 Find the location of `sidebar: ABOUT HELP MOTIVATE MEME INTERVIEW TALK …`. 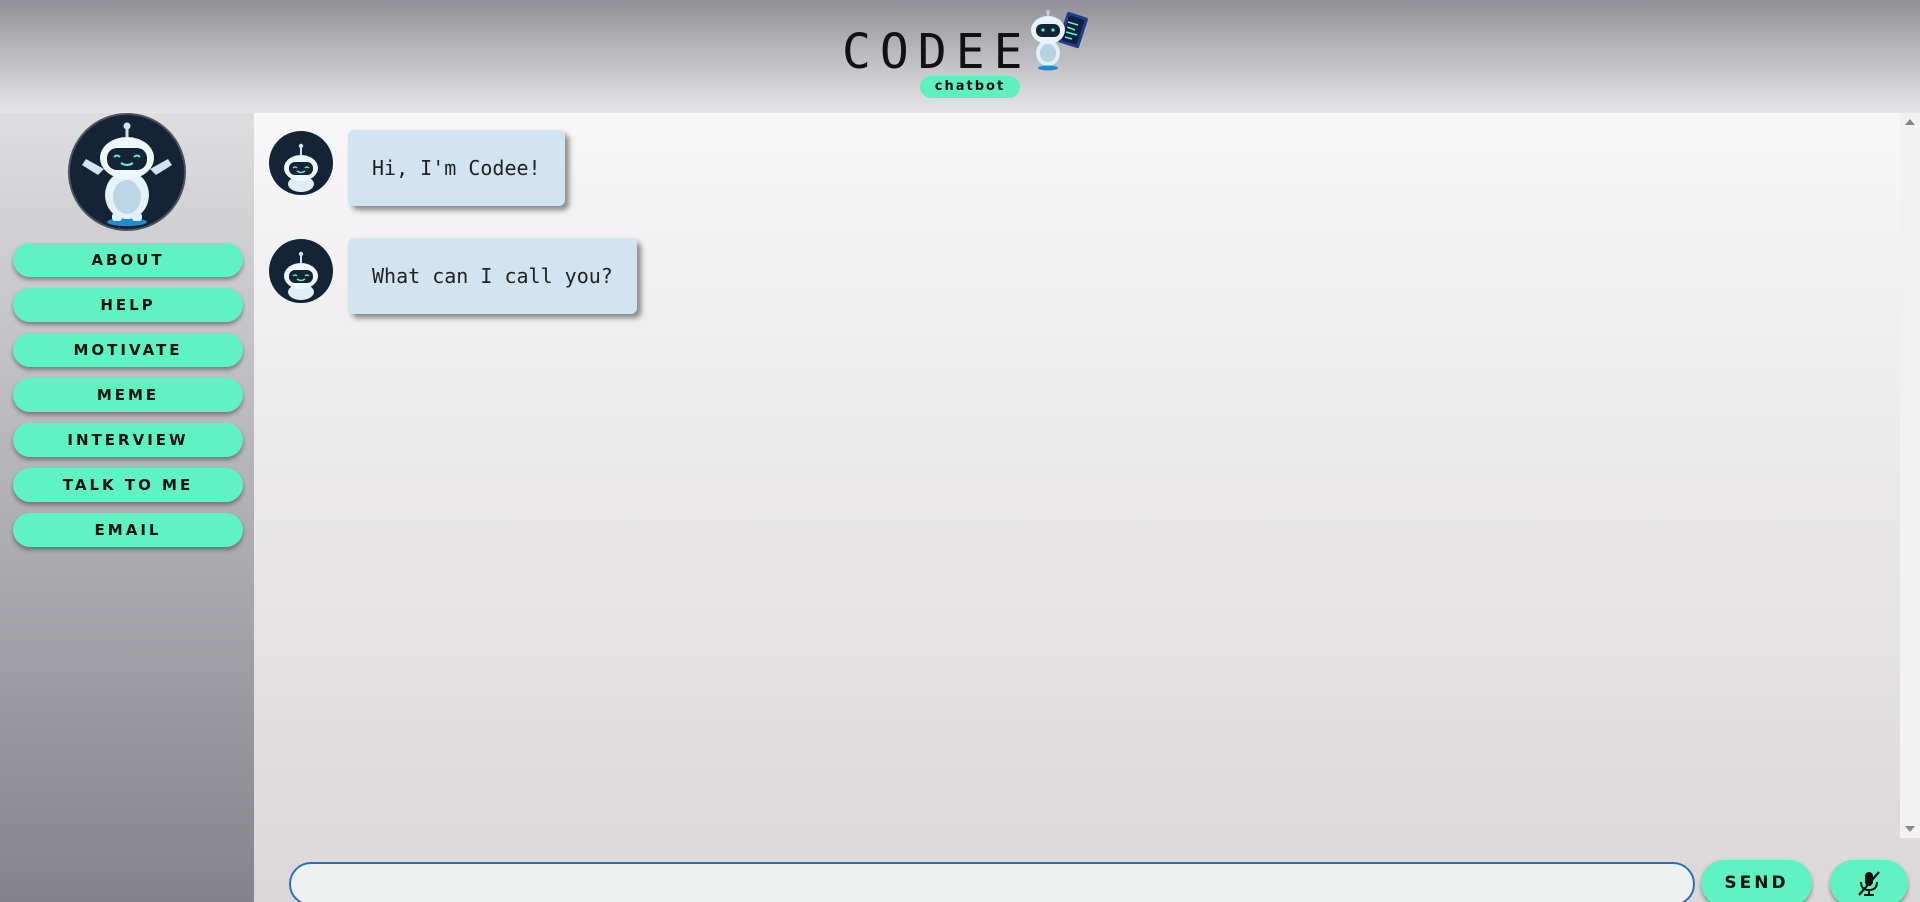

sidebar: ABOUT HELP MOTIVATE MEME INTERVIEW TALK … is located at coordinates (127, 507).